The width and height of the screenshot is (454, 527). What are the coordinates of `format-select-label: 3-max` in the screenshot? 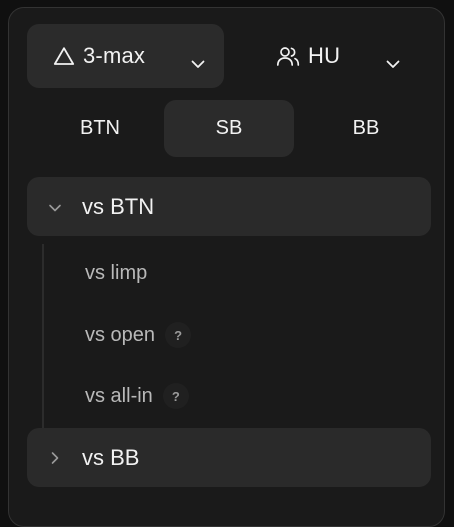 It's located at (114, 55).